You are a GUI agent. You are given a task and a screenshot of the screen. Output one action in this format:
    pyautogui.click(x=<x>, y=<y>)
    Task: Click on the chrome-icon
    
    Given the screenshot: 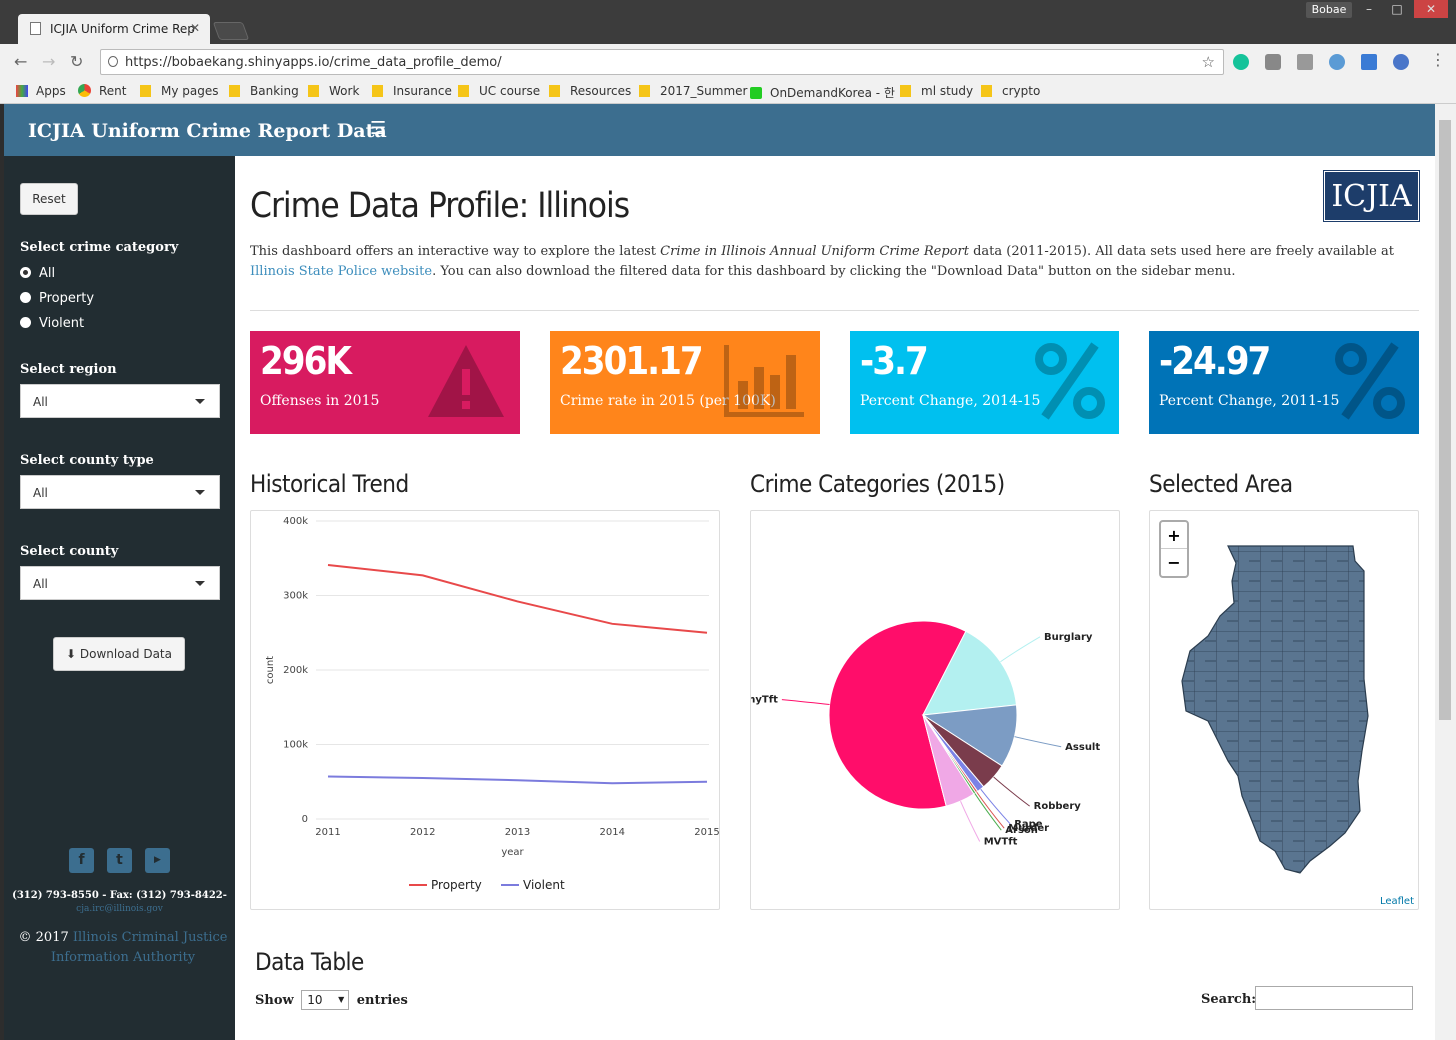 What is the action you would take?
    pyautogui.click(x=84, y=90)
    